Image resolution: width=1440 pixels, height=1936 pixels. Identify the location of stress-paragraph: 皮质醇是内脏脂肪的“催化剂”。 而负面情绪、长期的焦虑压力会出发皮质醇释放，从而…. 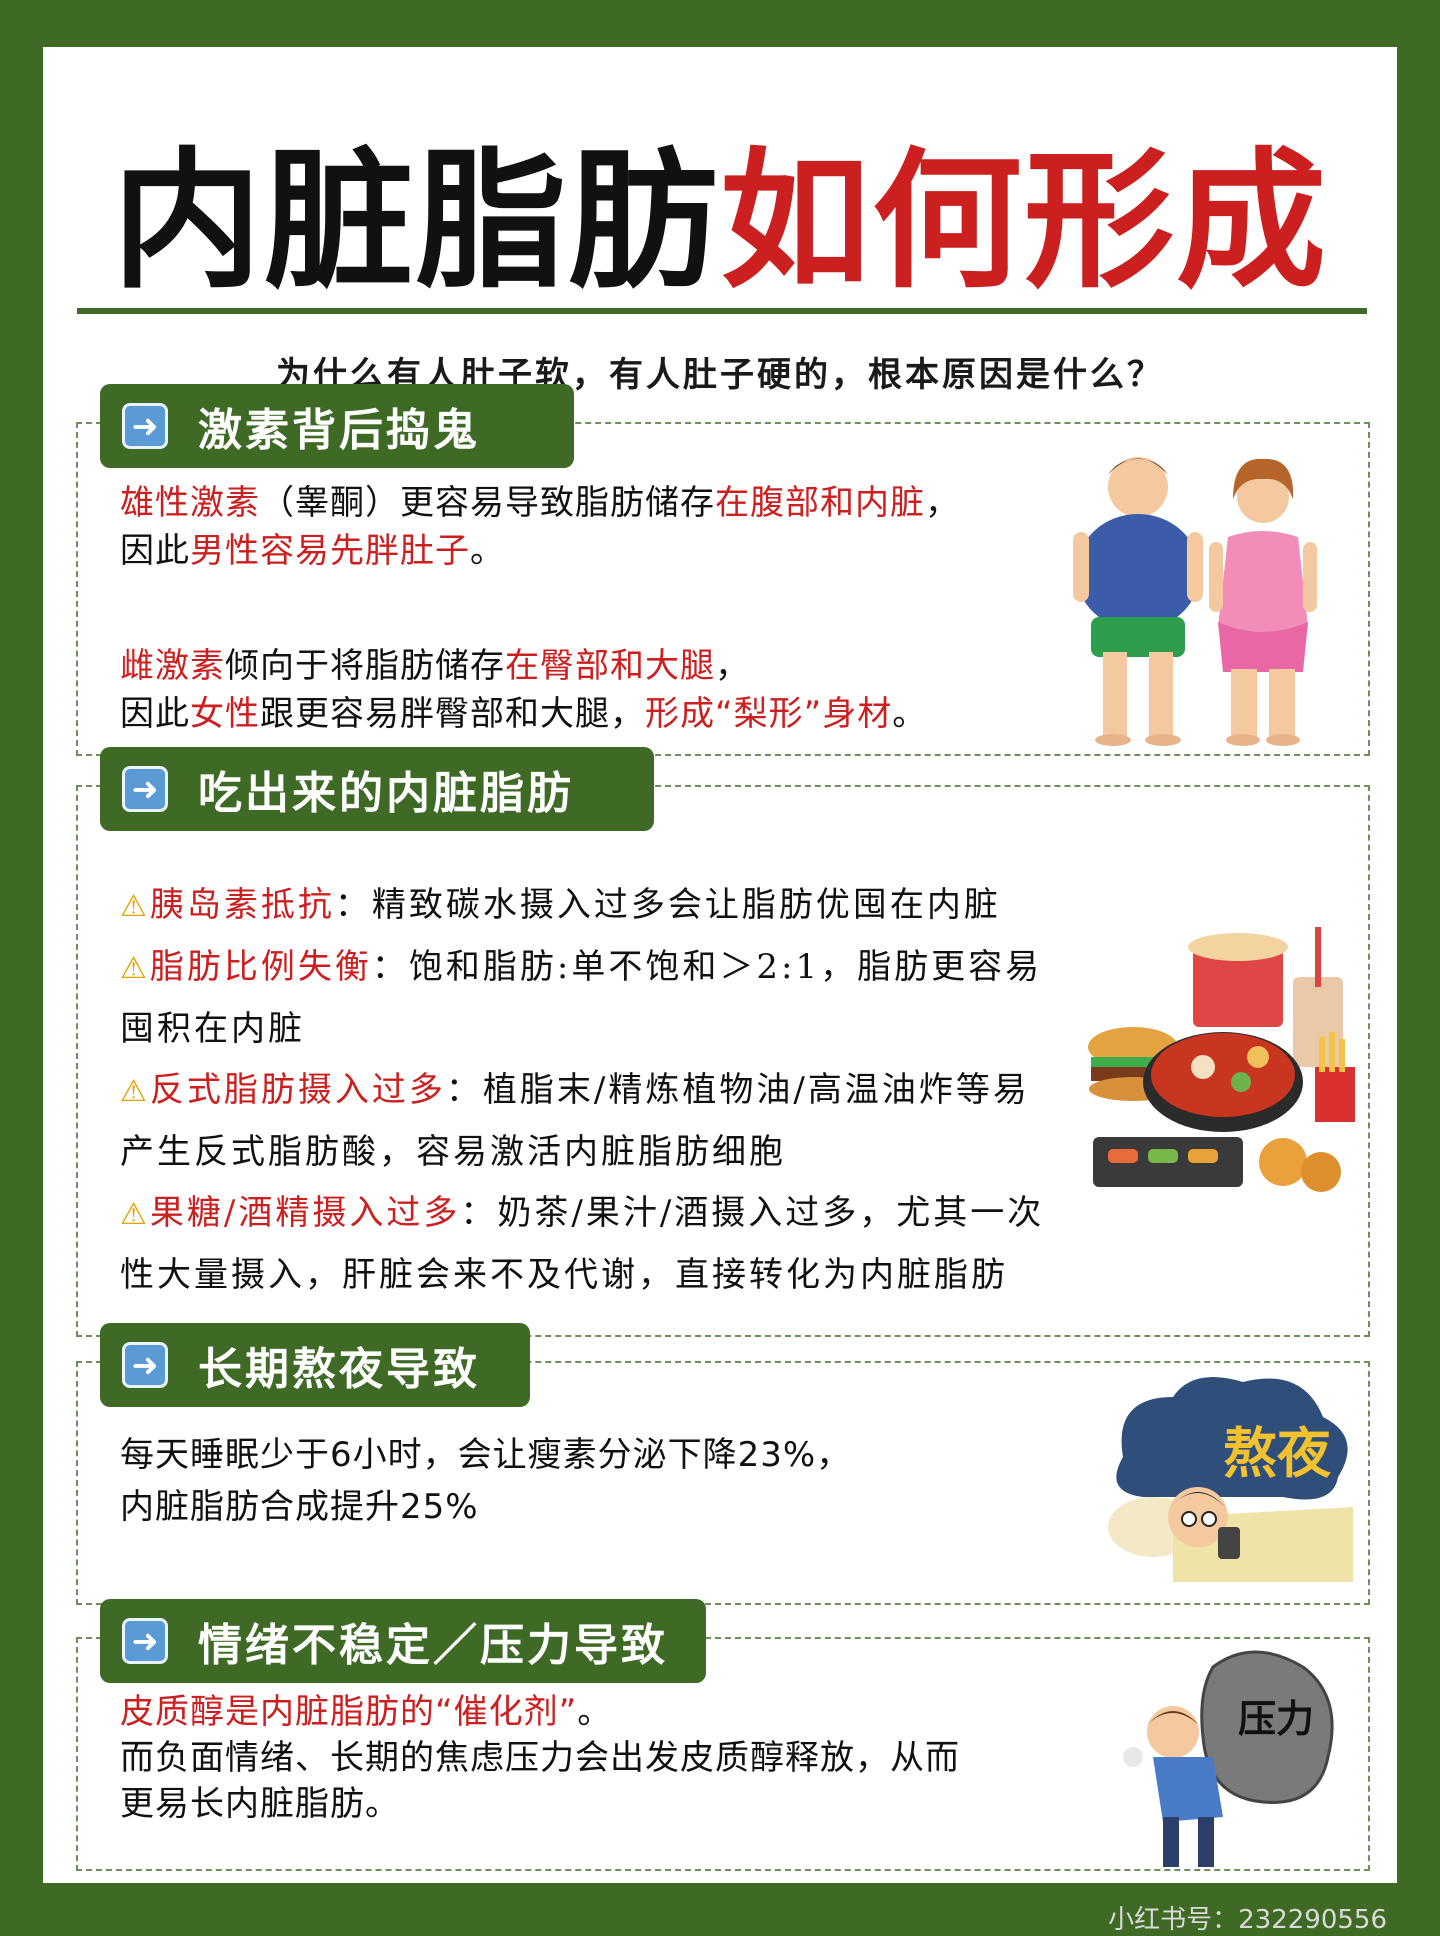
(540, 1758).